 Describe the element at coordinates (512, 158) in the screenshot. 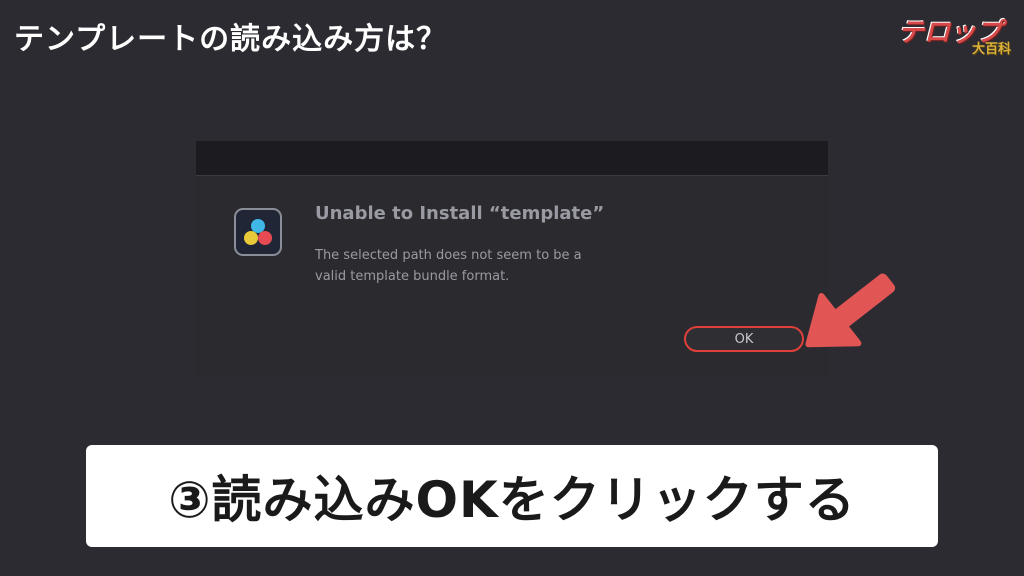

I see `dialog-titlebar` at that location.